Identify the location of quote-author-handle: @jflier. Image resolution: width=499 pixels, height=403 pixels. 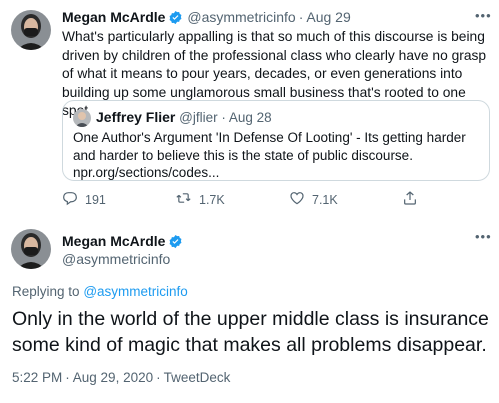
(198, 117).